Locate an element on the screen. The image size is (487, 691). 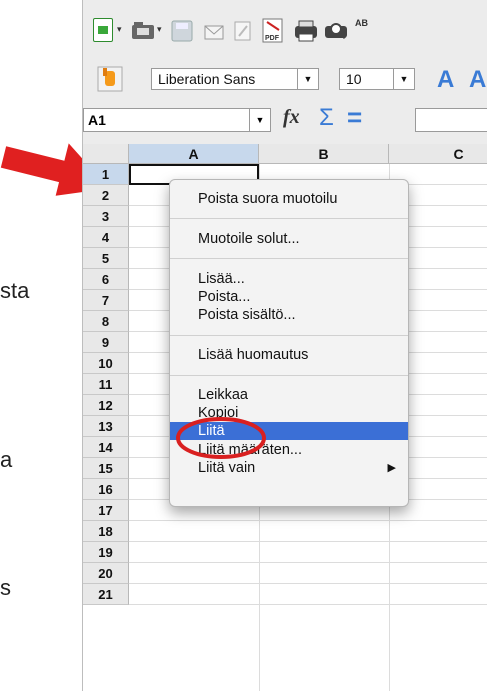
email-icon is located at coordinates (214, 31).